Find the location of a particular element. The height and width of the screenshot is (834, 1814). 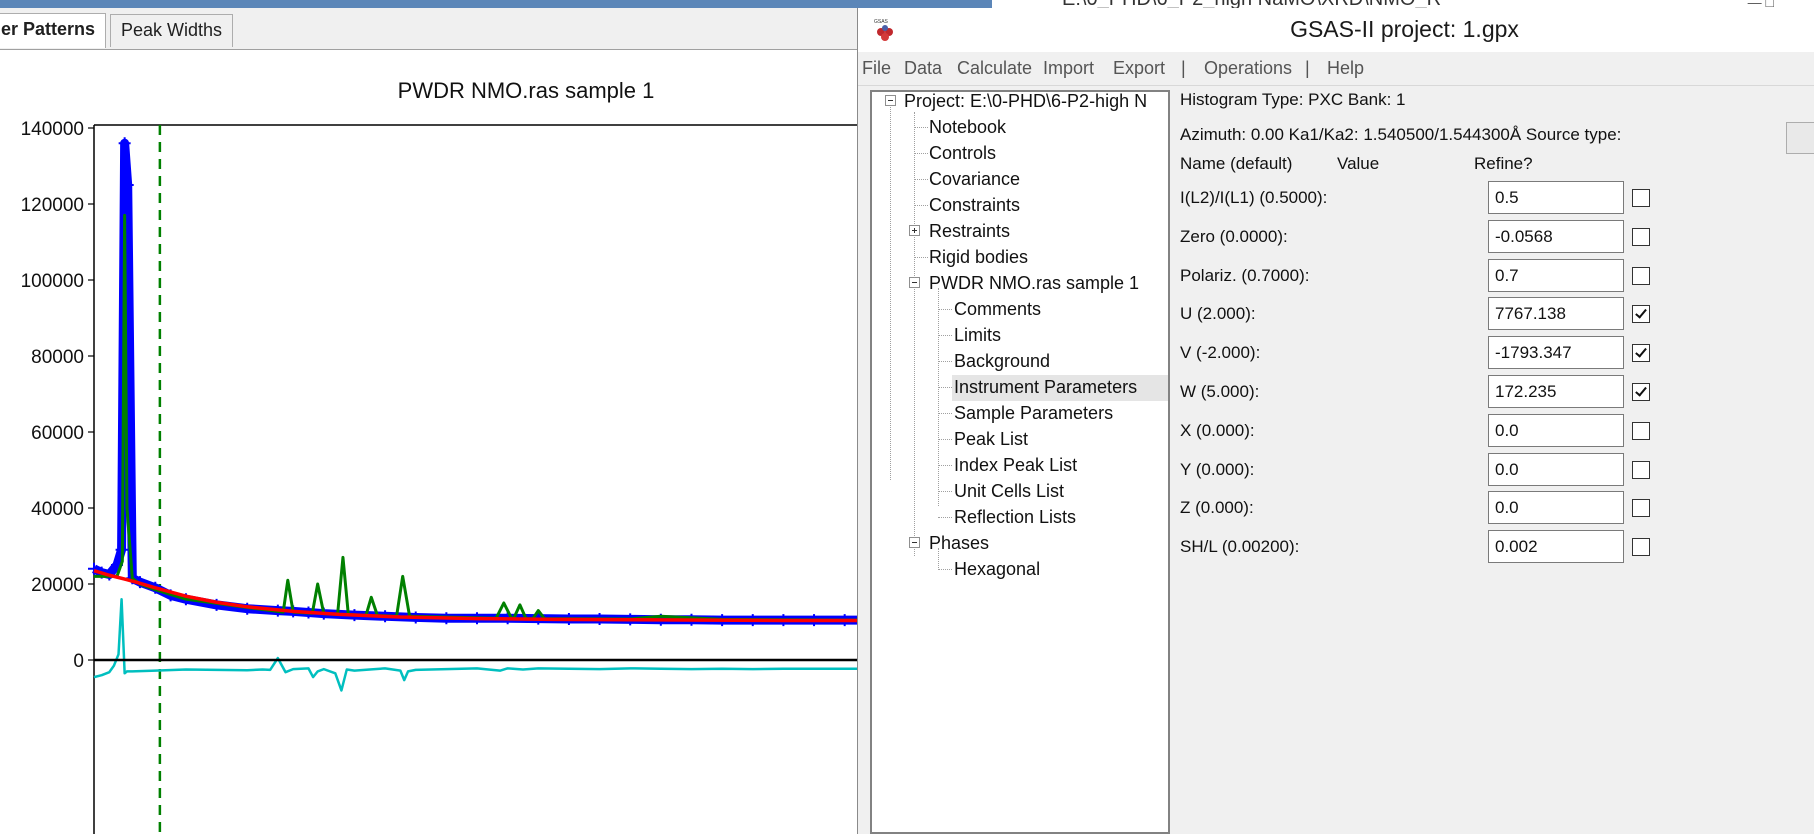

tree-item-restraints: Restraints is located at coordinates (969, 232).